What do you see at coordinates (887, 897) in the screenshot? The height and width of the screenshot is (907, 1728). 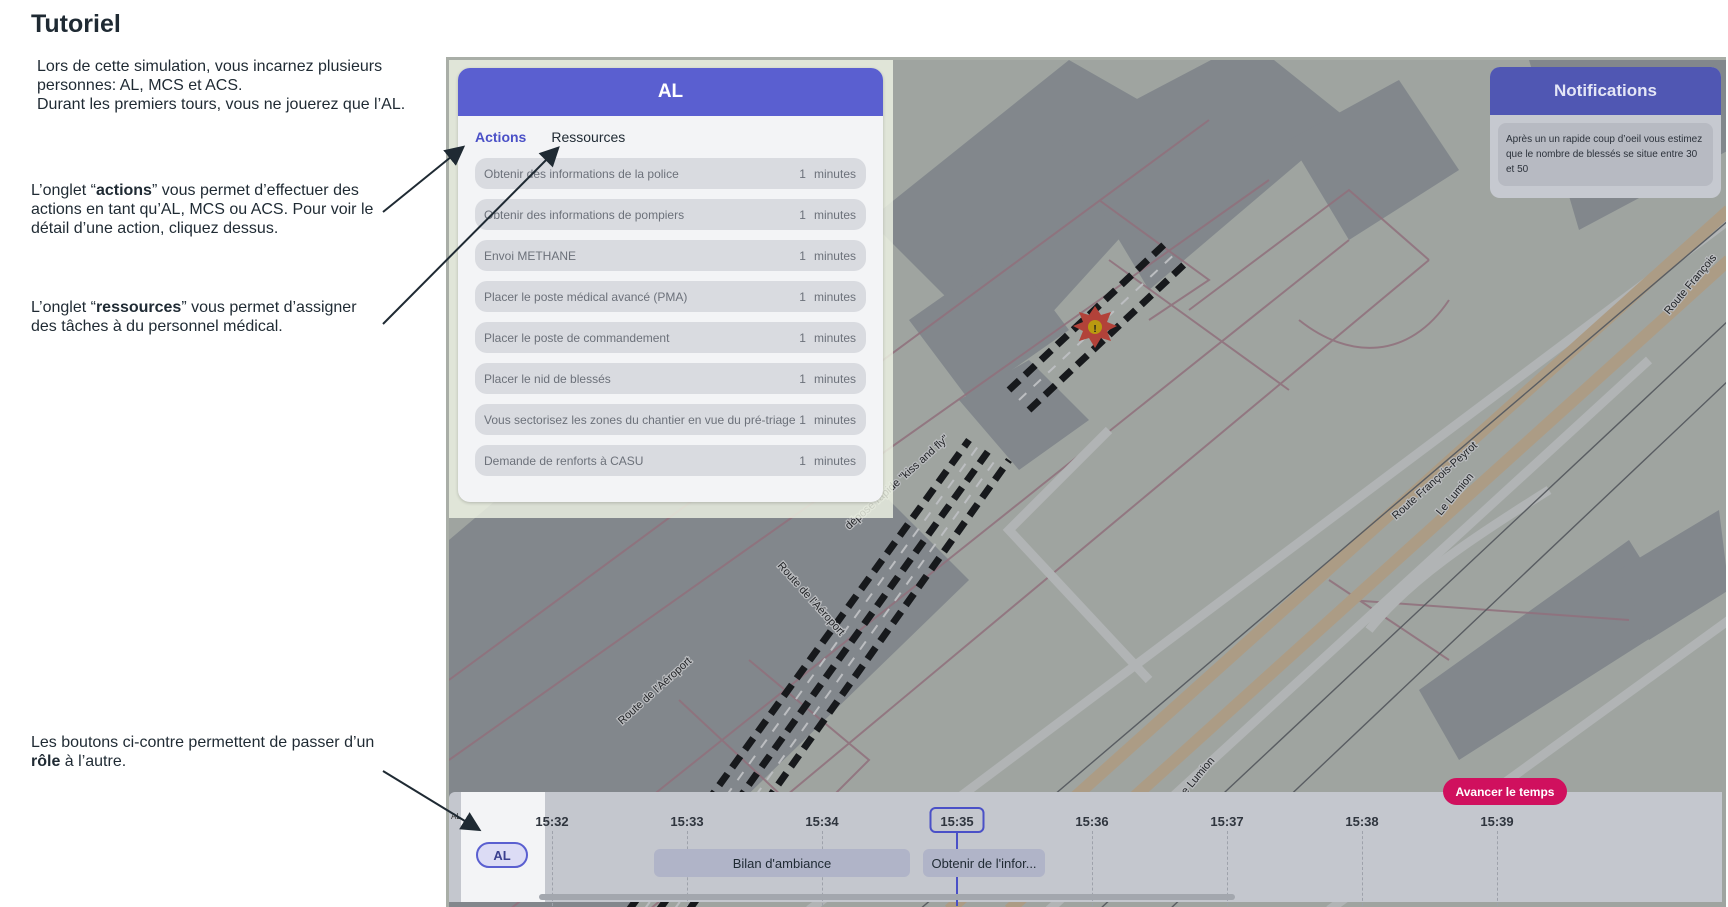 I see `timeline-scrollbar` at bounding box center [887, 897].